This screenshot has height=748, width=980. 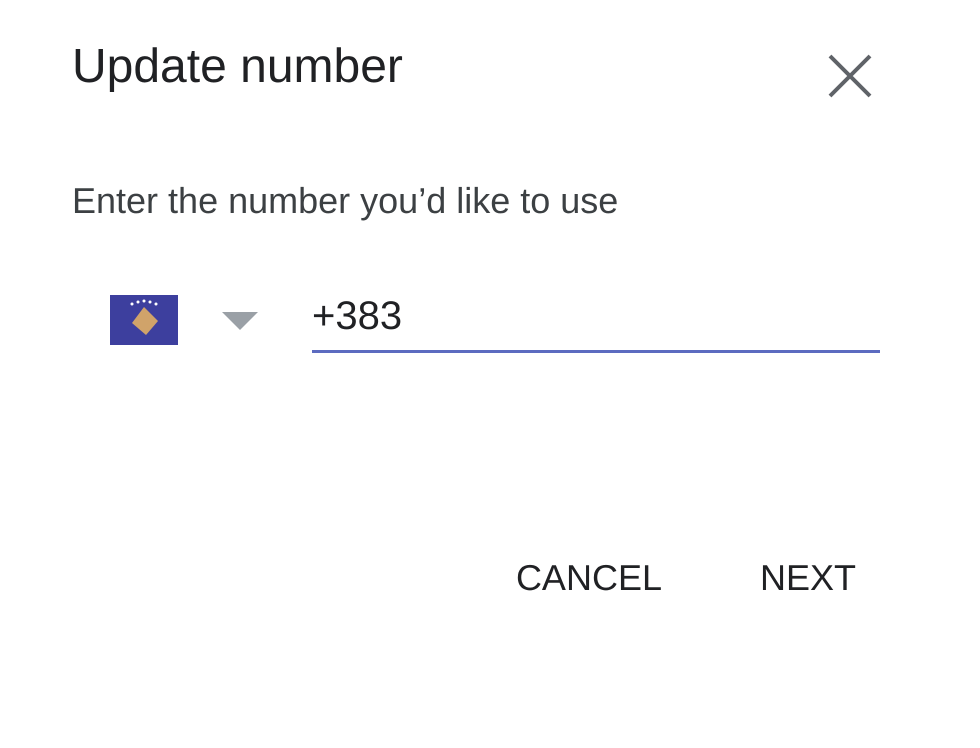 I want to click on phone-input-field: +383, so click(x=596, y=319).